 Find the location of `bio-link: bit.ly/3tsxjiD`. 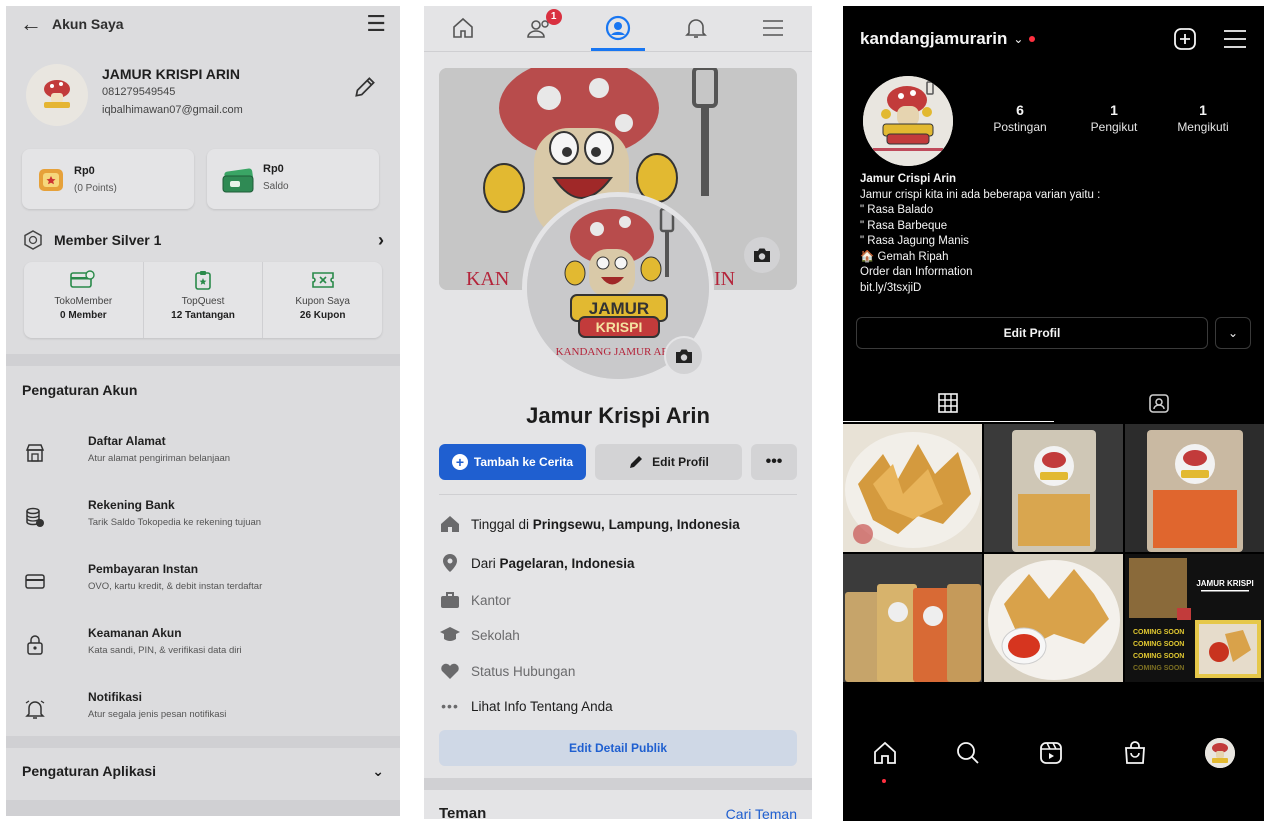

bio-link: bit.ly/3tsxjiD is located at coordinates (1053, 289).